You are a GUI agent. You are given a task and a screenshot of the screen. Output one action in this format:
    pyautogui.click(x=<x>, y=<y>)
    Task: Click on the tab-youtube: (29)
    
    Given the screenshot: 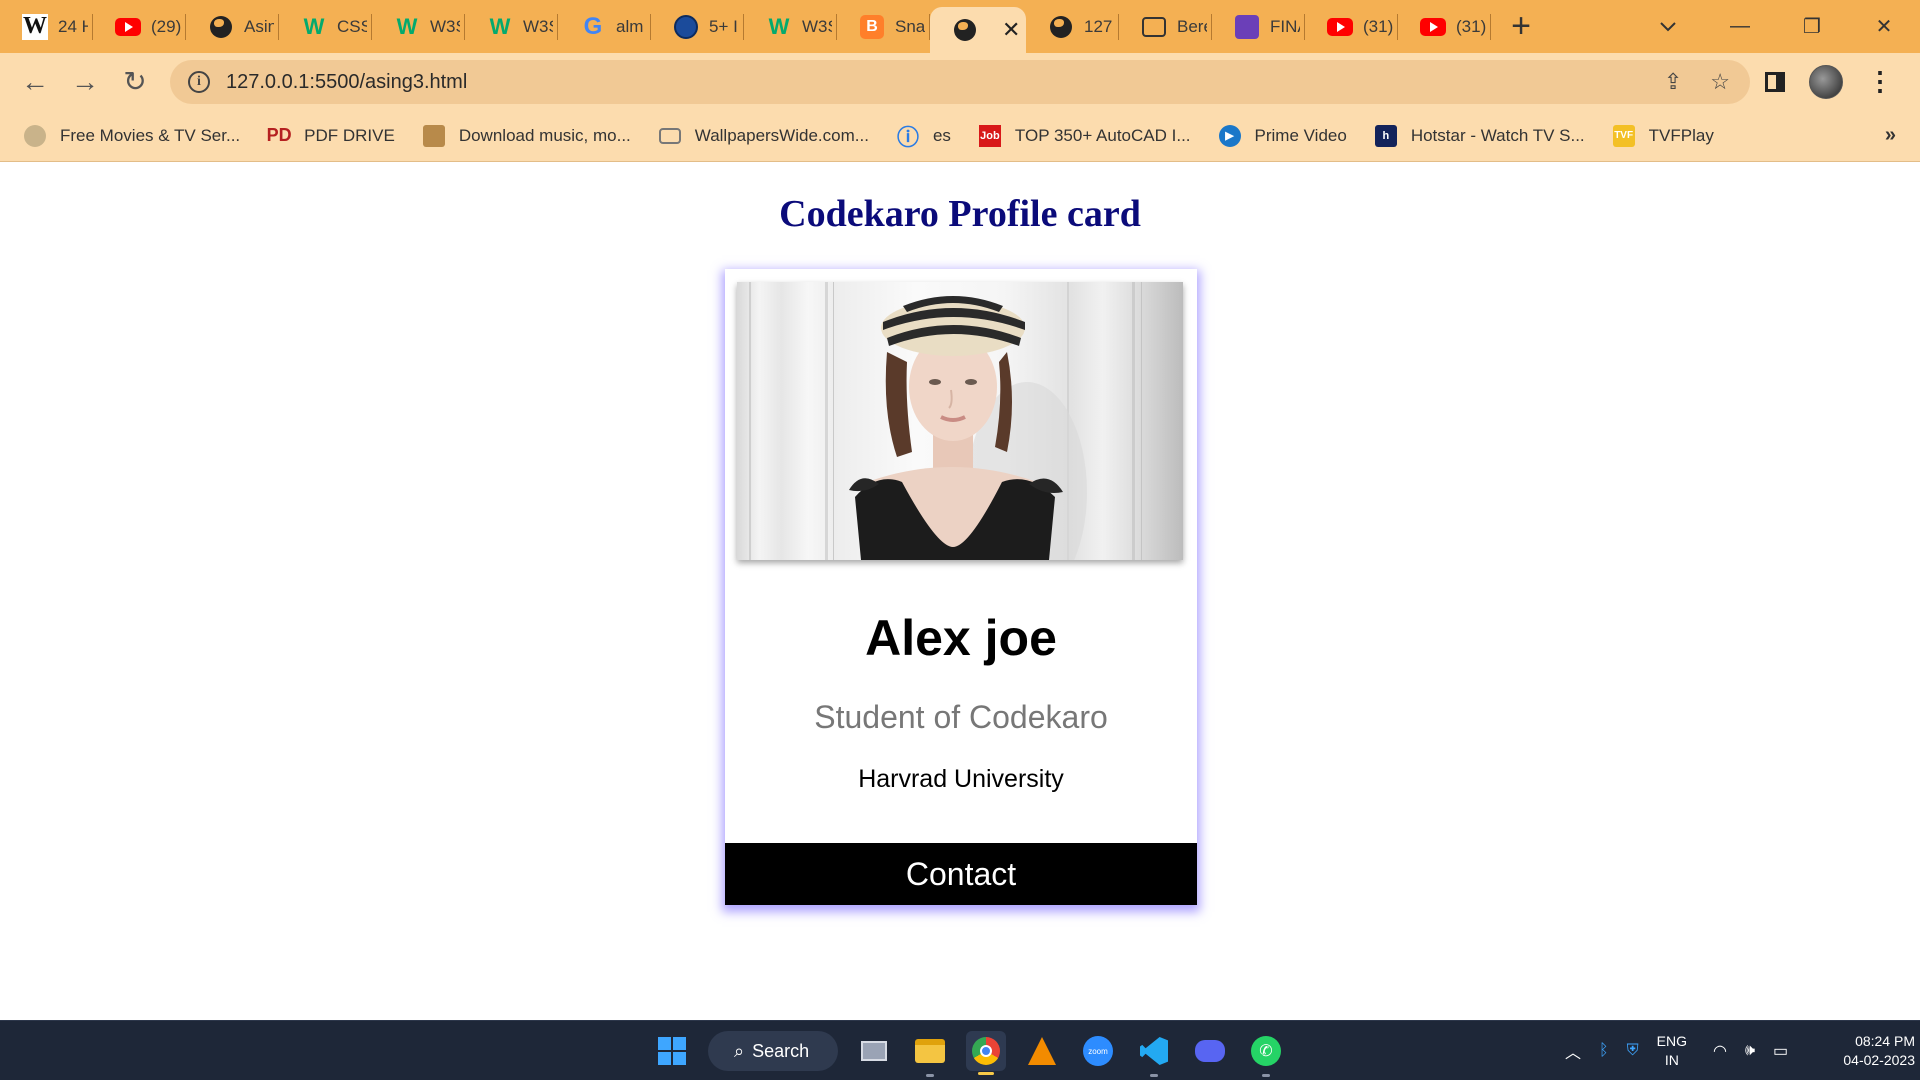 What is the action you would take?
    pyautogui.click(x=139, y=26)
    